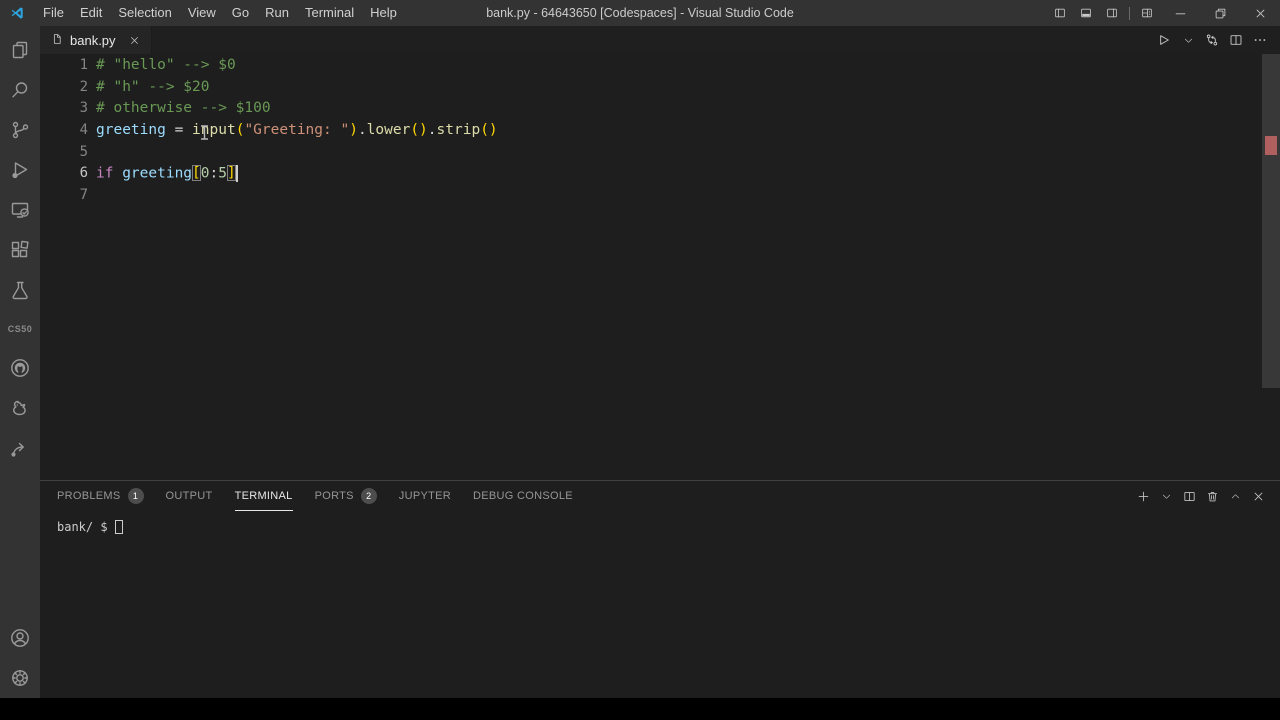 This screenshot has width=1280, height=720. I want to click on close-panel-button, so click(1258, 496).